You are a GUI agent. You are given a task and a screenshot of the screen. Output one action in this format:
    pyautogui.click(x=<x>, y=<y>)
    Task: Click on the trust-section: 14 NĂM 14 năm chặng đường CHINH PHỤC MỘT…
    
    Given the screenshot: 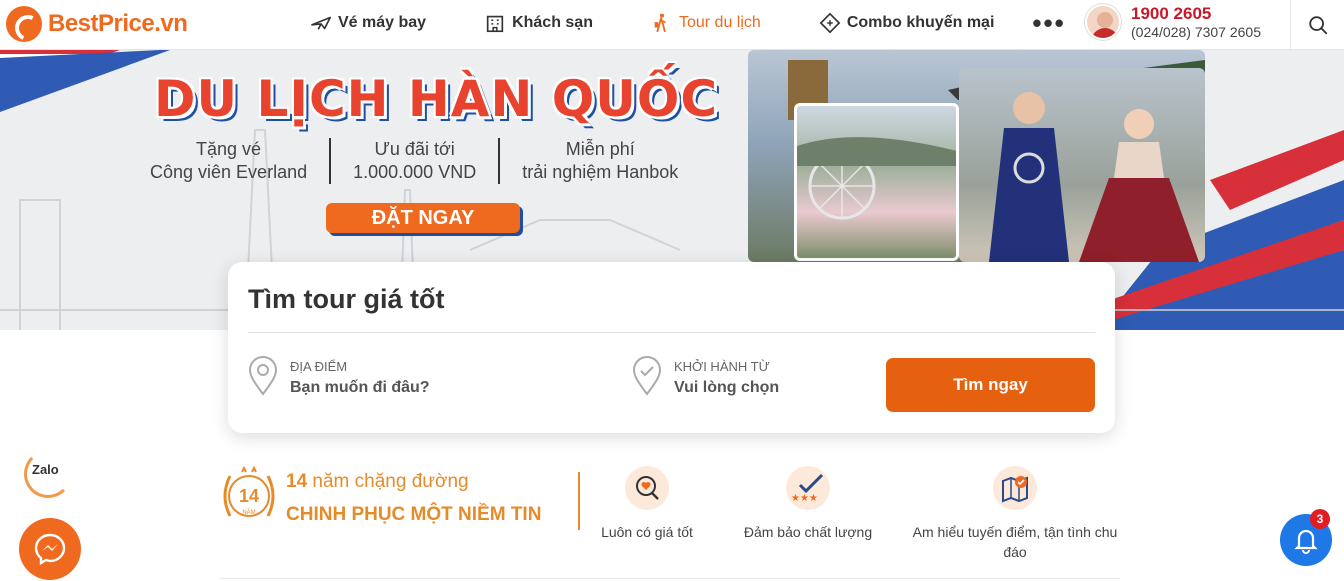 What is the action you would take?
    pyautogui.click(x=670, y=516)
    